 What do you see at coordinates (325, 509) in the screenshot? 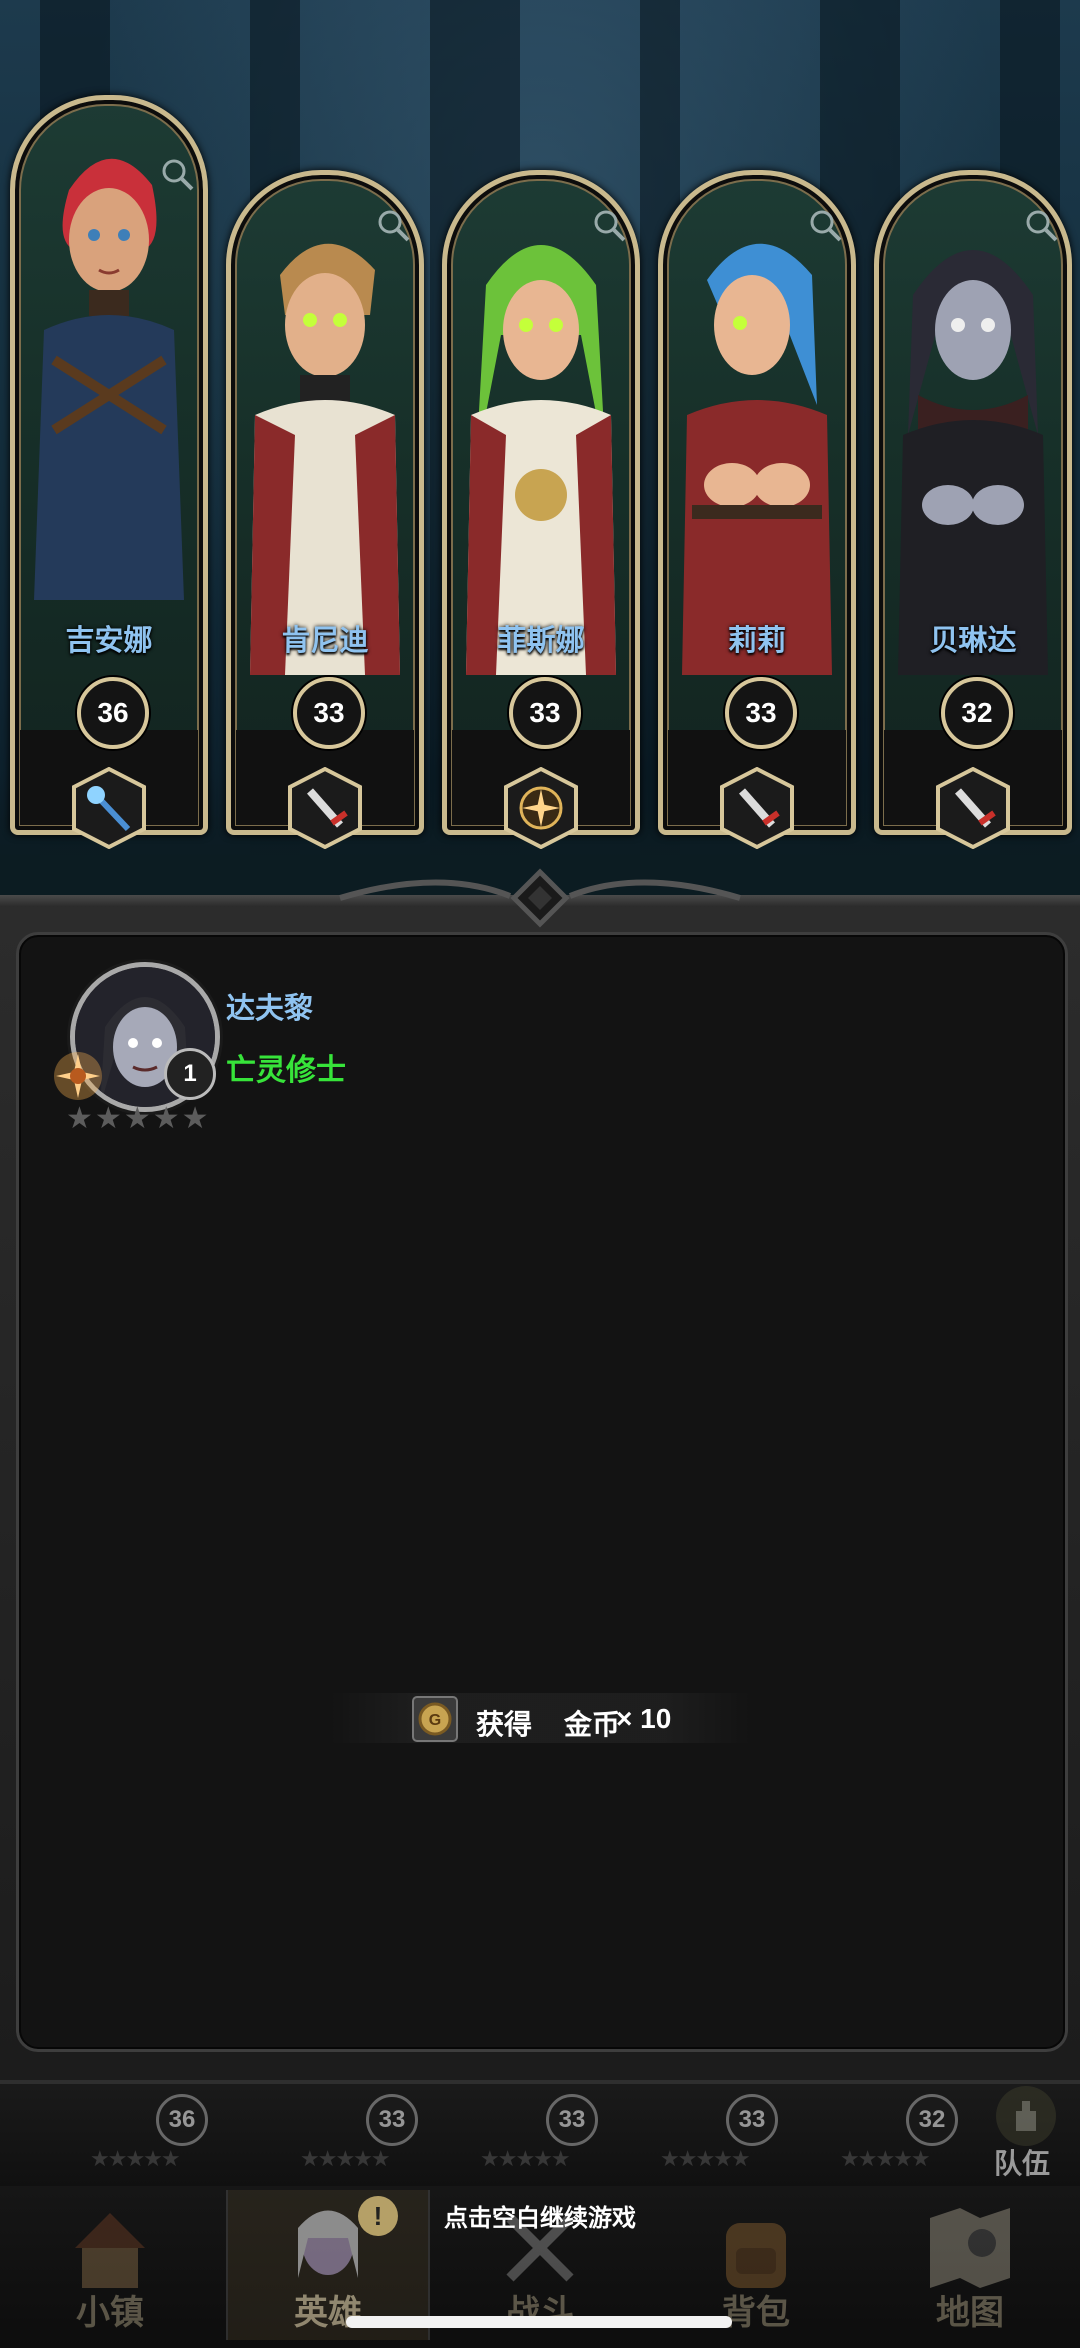
I see `hero-card-2: 肯尼迪 33` at bounding box center [325, 509].